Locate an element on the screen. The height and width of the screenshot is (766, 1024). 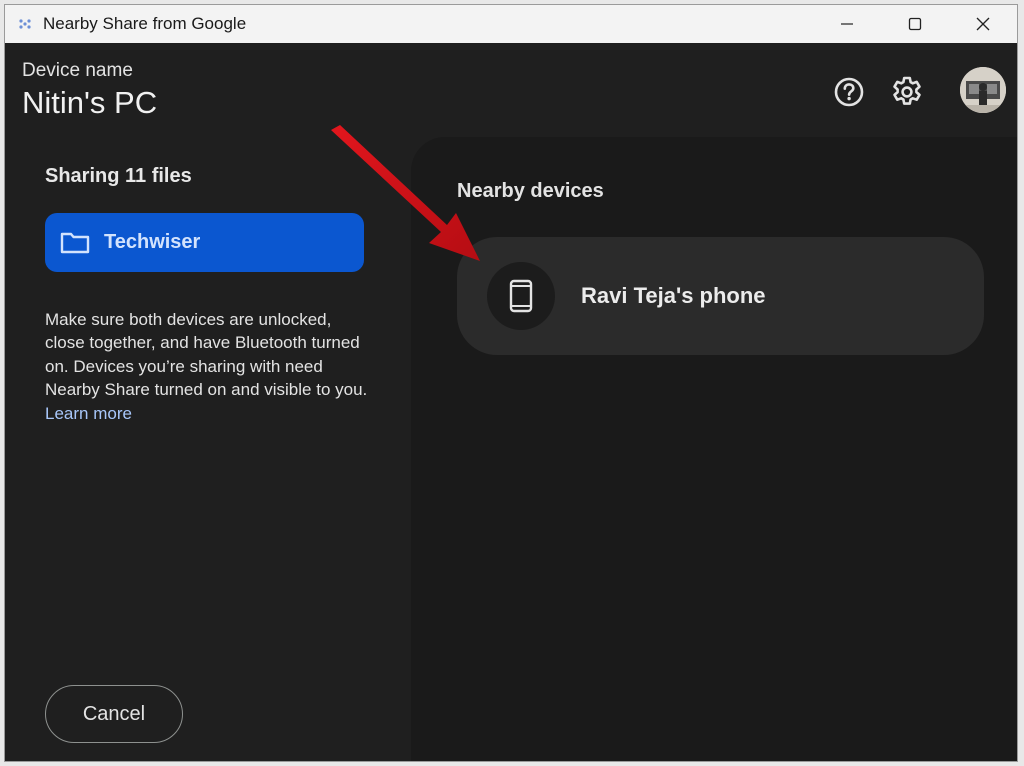
help-icon is located at coordinates (849, 92).